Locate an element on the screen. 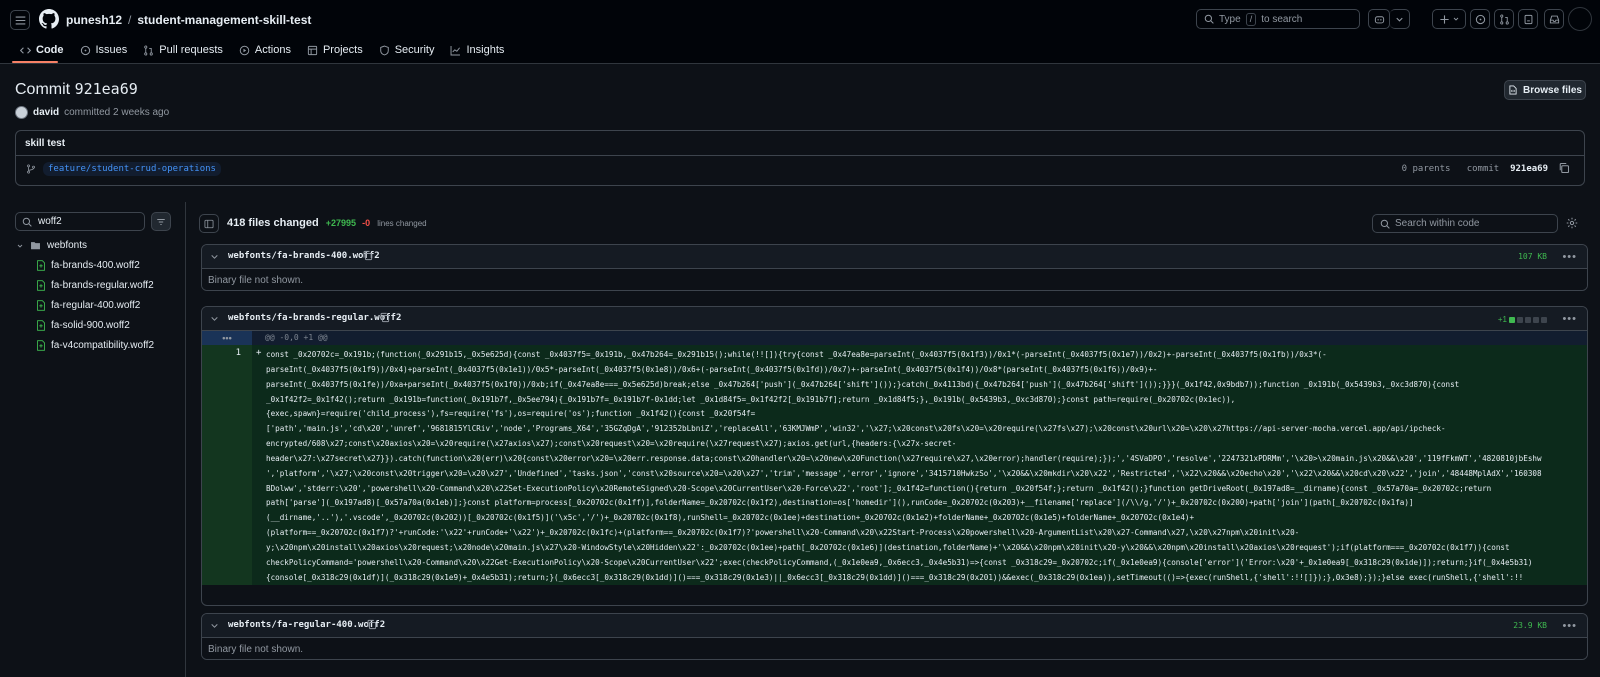  issues-button is located at coordinates (1480, 19).